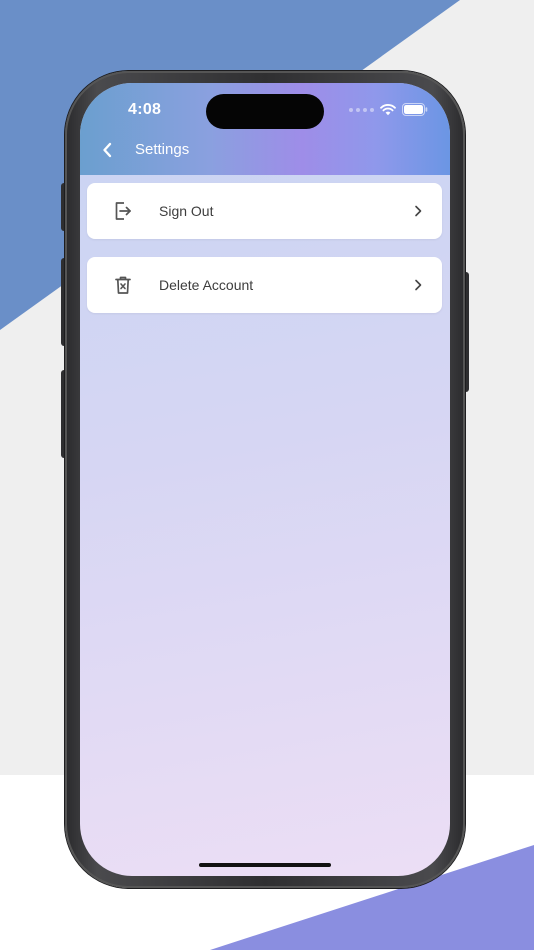 This screenshot has width=534, height=950. I want to click on signal-icon, so click(361, 109).